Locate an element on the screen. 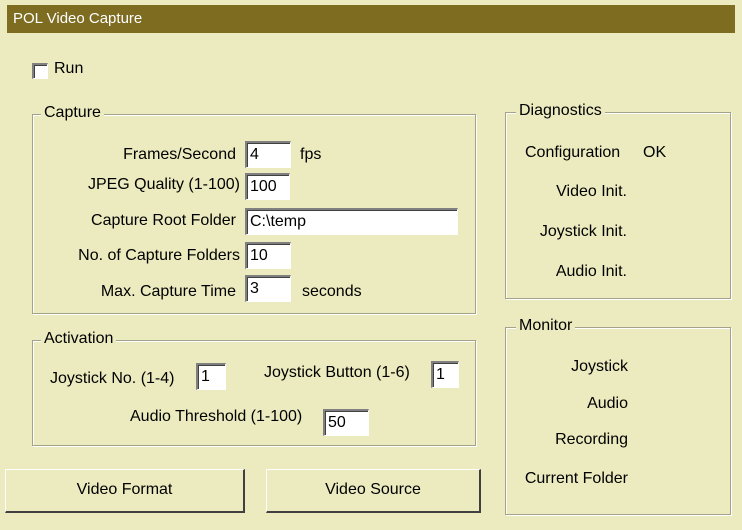 The height and width of the screenshot is (530, 742). monitor-audio-label: Audio is located at coordinates (607, 403).